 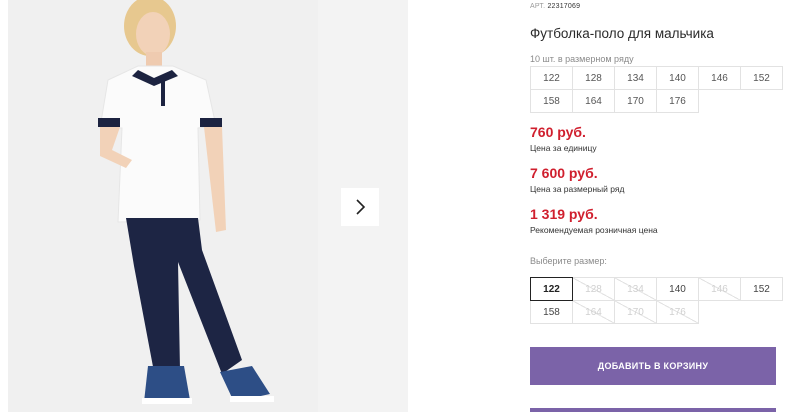 What do you see at coordinates (593, 312) in the screenshot?
I see `size-option-164: 164` at bounding box center [593, 312].